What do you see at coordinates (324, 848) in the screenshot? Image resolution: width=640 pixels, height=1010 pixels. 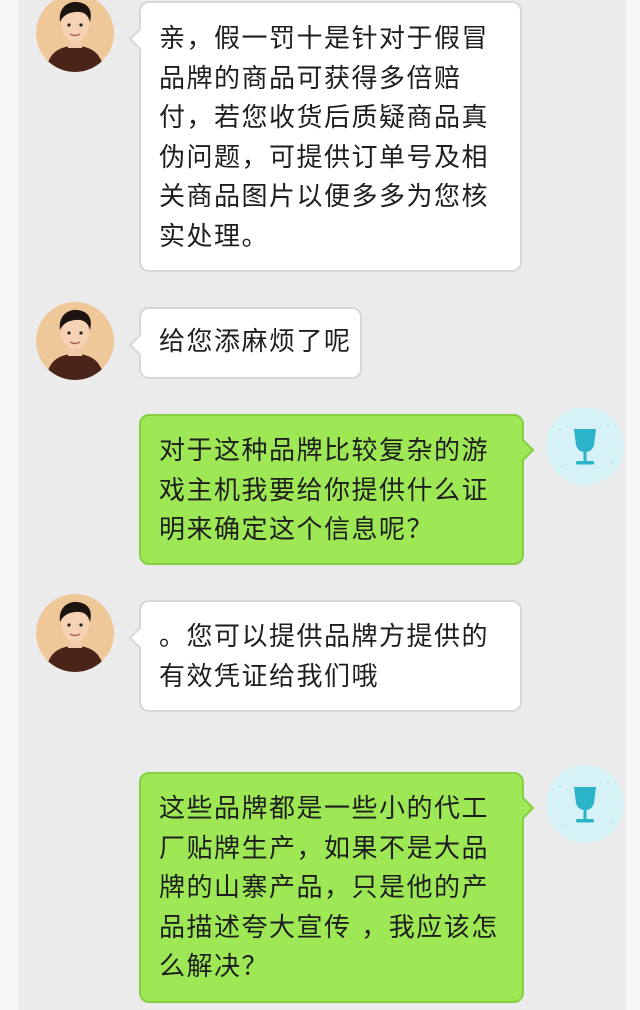 I see `message-text-line: 厂贴牌生产，如果不是大品` at bounding box center [324, 848].